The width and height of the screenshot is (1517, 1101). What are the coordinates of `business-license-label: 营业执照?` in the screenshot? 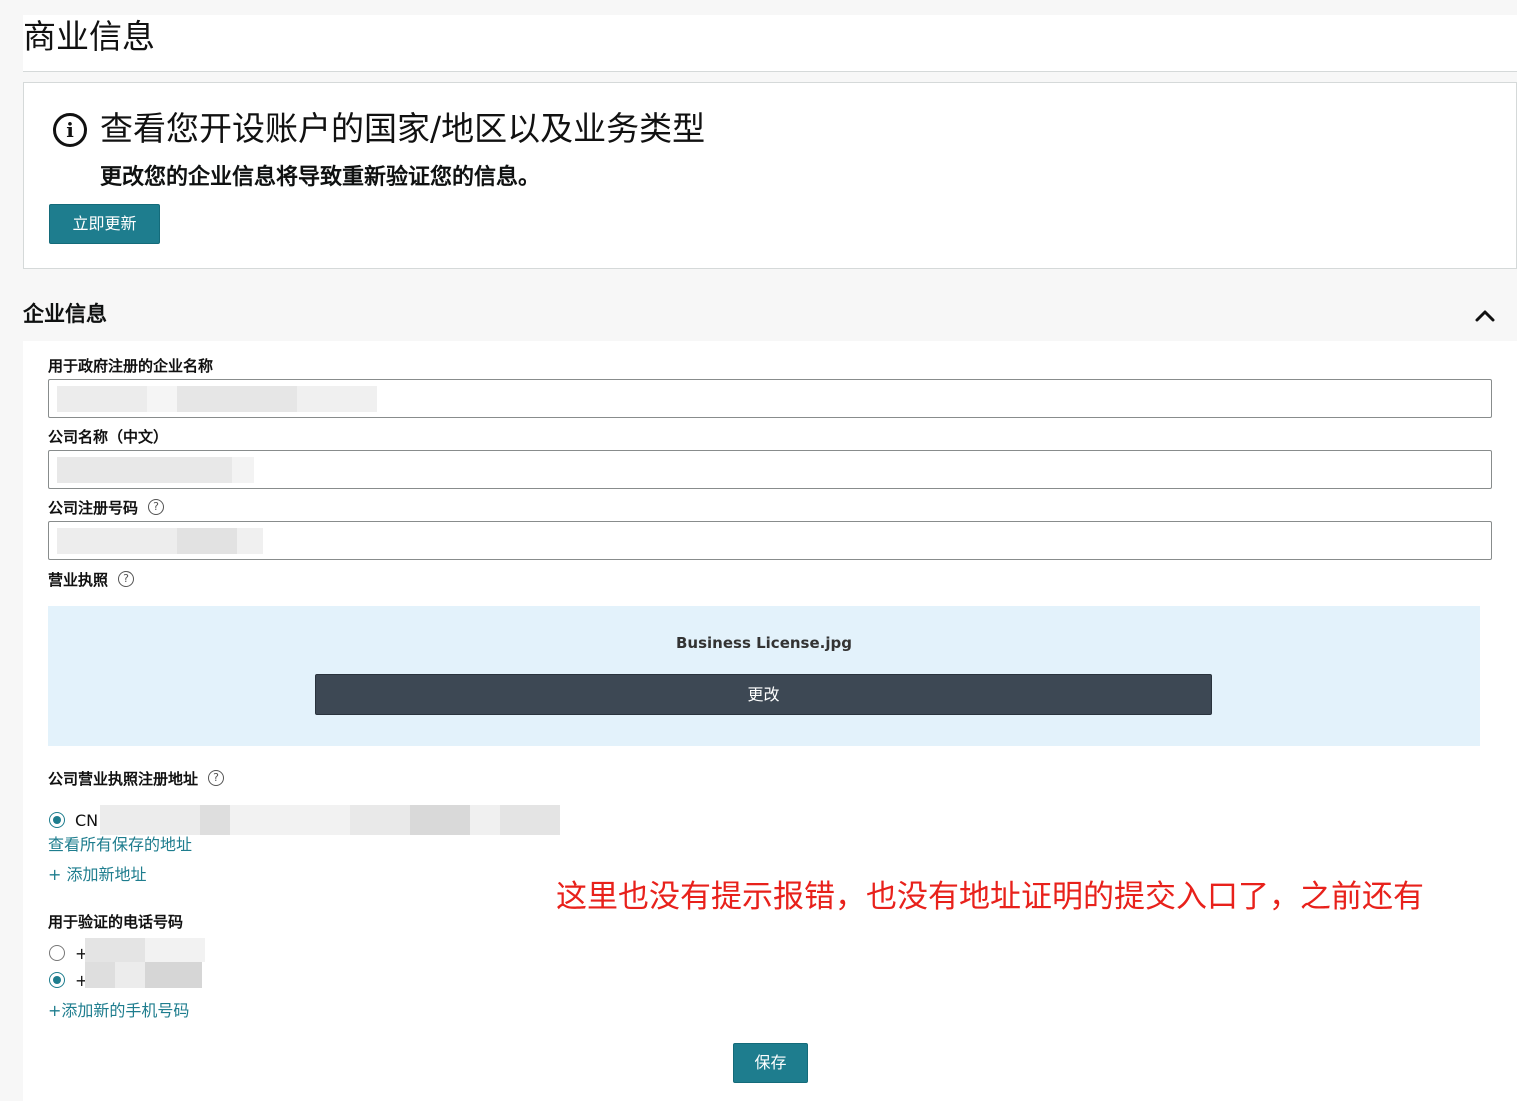 It's located at (91, 580).